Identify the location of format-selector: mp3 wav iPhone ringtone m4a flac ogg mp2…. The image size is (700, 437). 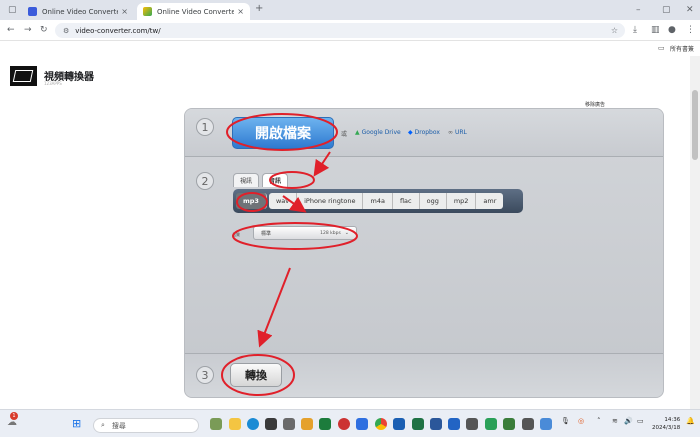
(378, 201).